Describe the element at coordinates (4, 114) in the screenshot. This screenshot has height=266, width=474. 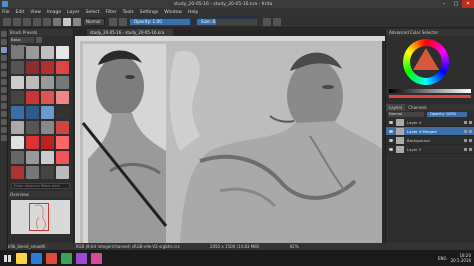
I see `transform-tool-icon` at that location.